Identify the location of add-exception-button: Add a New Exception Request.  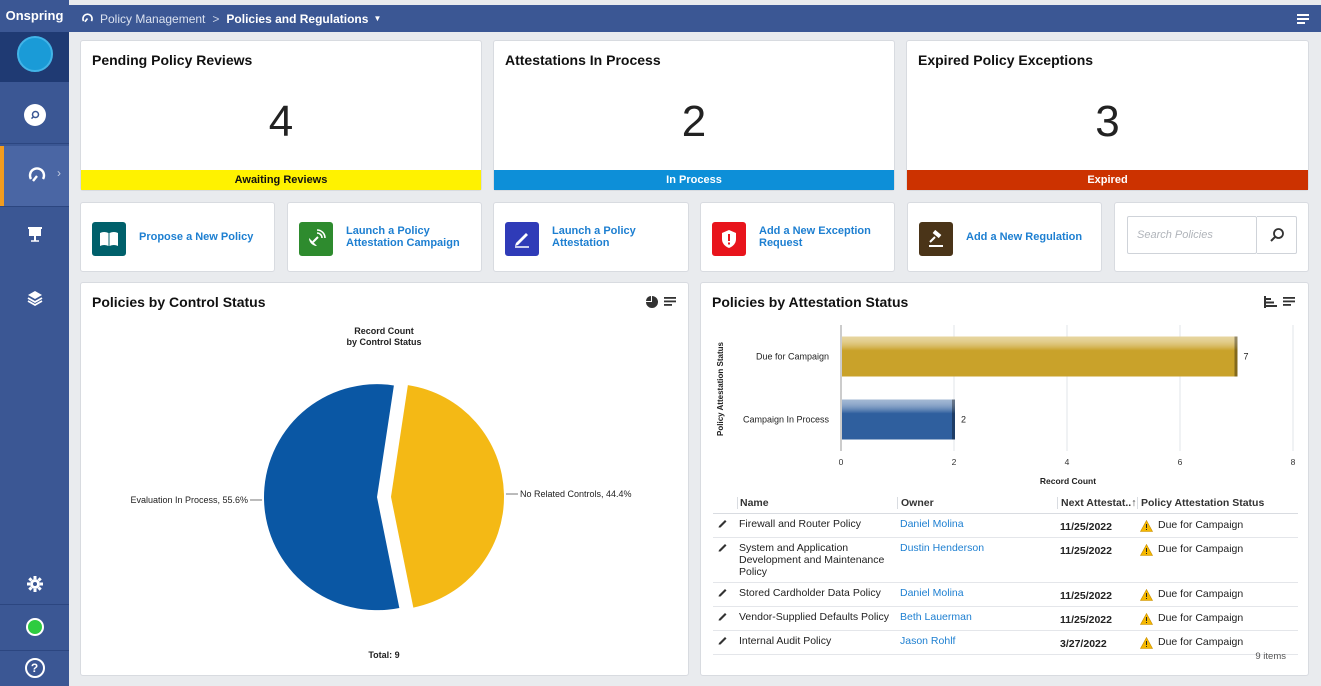
(797, 237).